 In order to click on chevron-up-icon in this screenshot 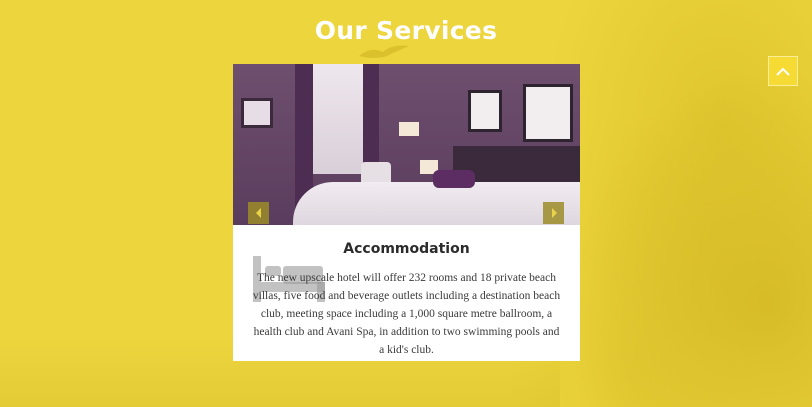, I will do `click(783, 71)`.